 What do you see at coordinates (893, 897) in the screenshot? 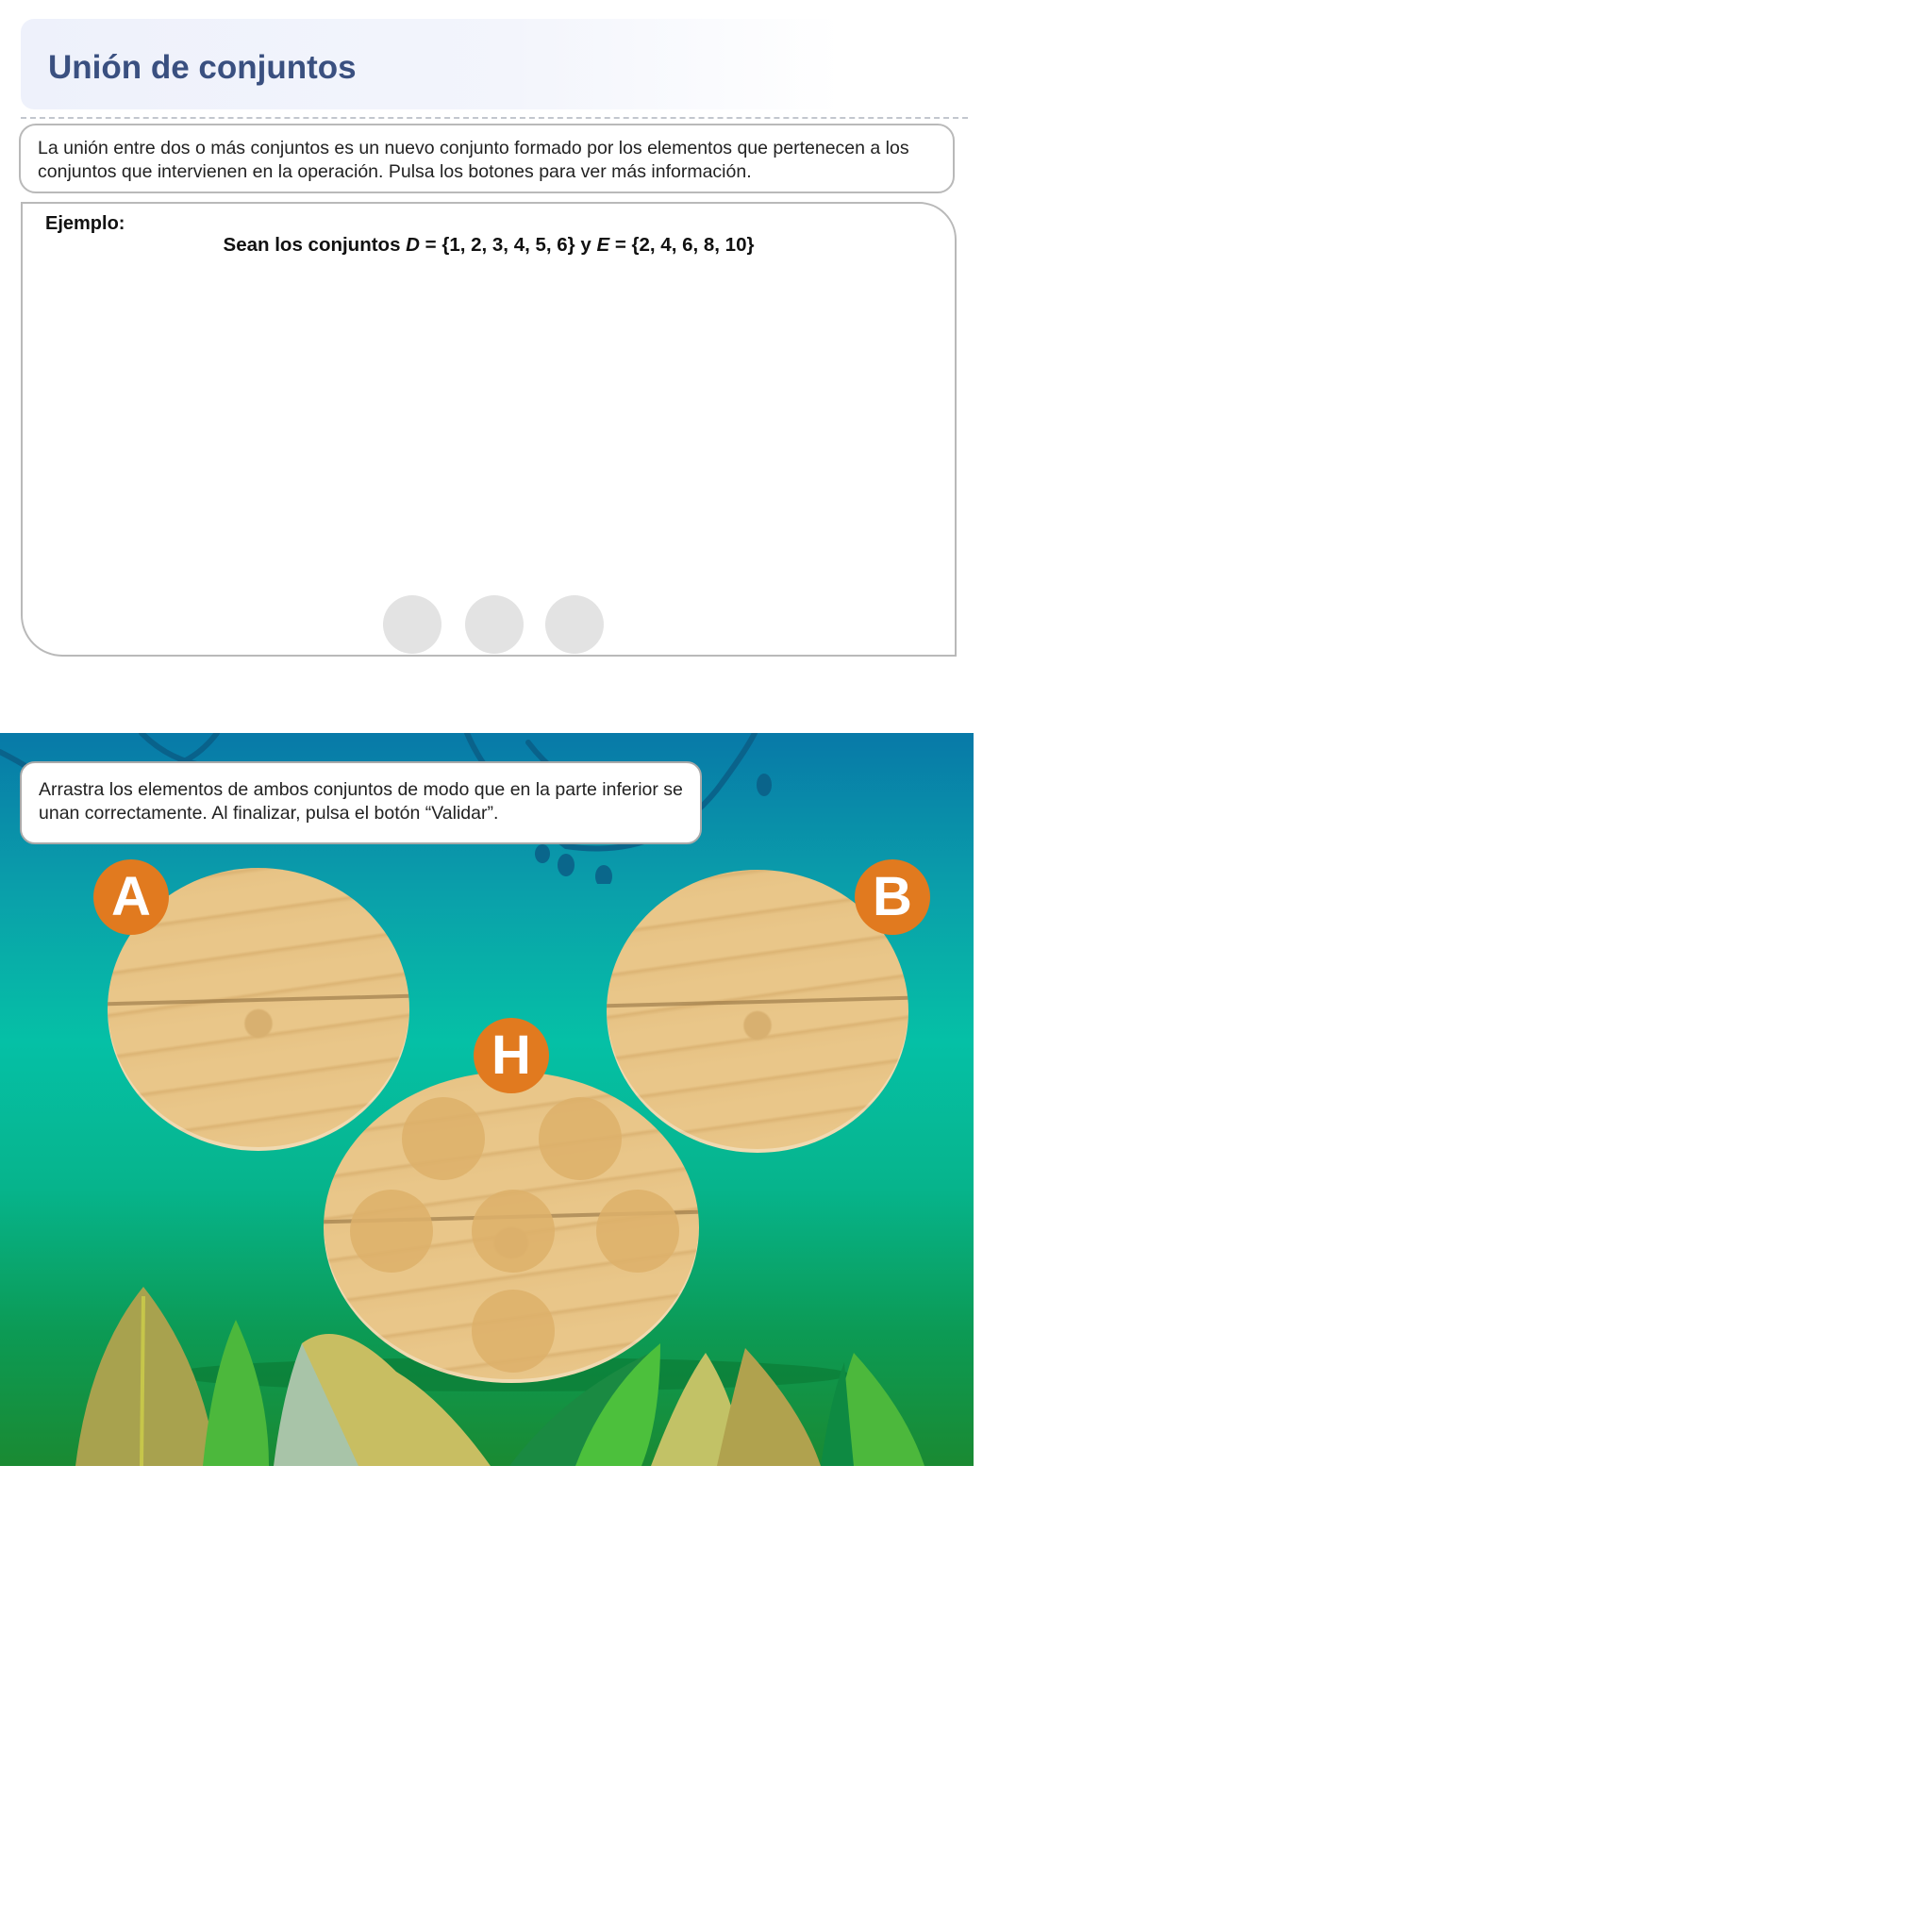
I see `set-b-badge: B` at bounding box center [893, 897].